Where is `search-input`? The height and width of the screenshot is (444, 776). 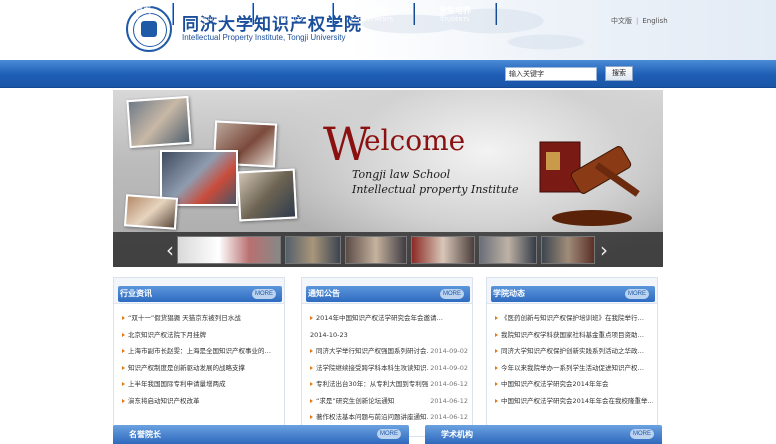 search-input is located at coordinates (551, 74).